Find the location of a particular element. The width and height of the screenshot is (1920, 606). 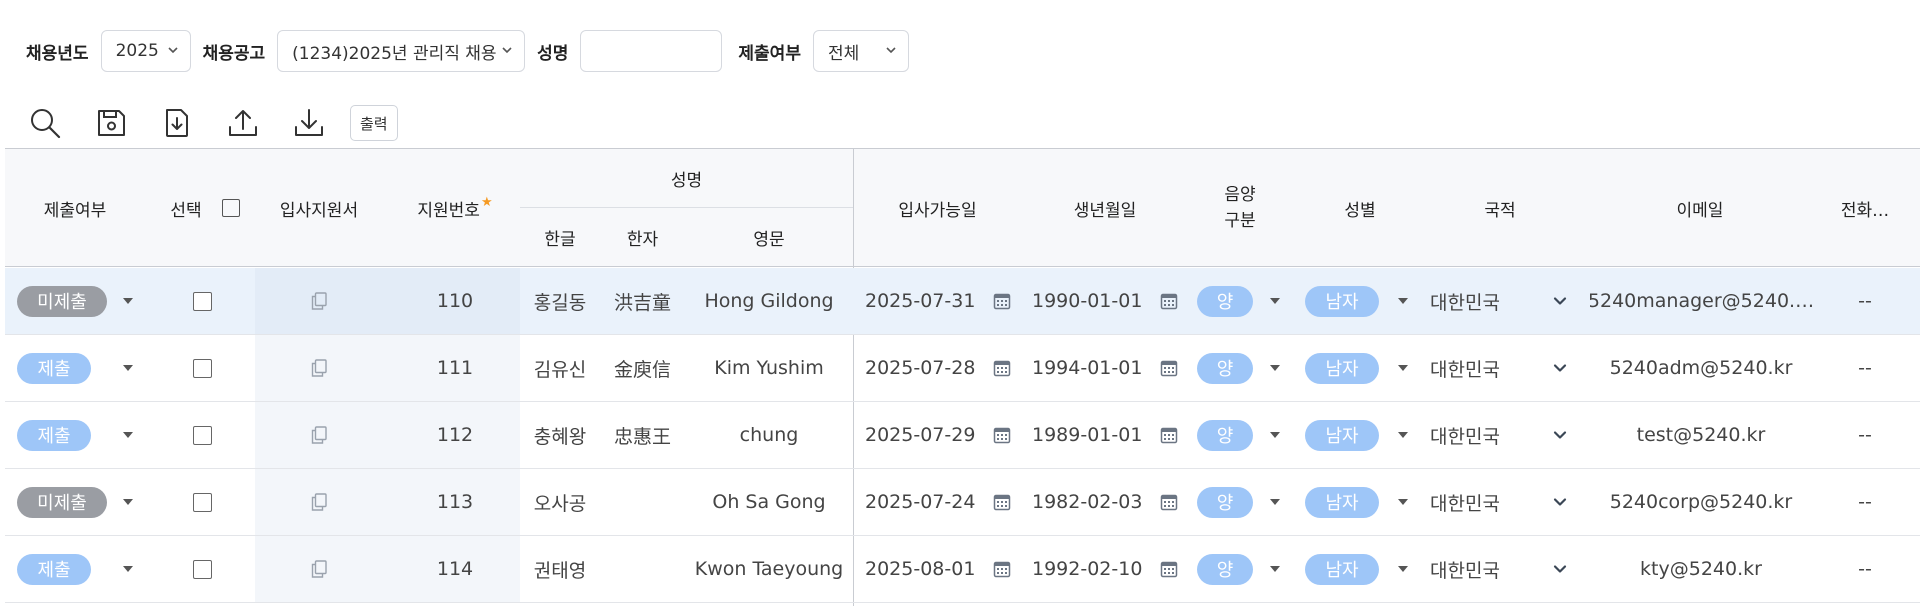

notice-select: (1234)2025년 관리직 채용 is located at coordinates (401, 51).